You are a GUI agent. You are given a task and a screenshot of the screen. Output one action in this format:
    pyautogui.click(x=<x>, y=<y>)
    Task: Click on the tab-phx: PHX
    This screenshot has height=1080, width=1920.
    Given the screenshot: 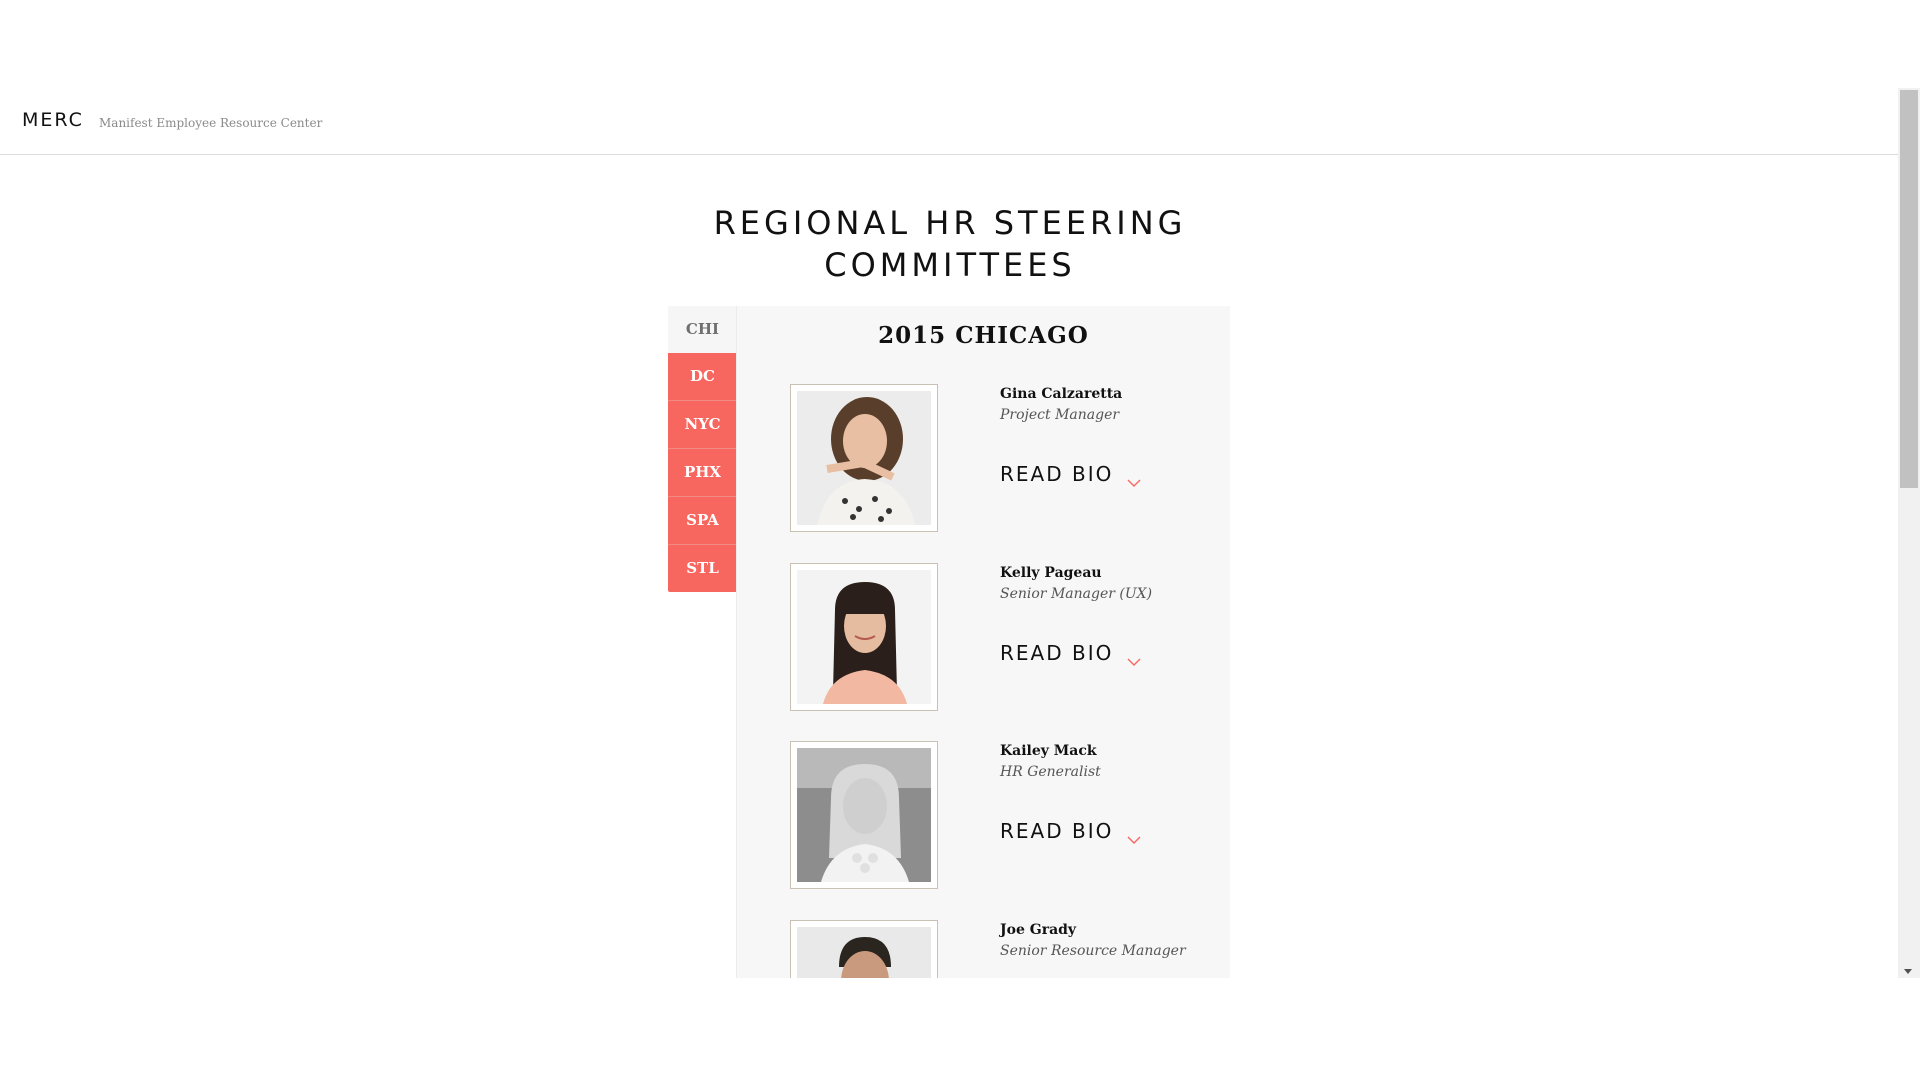 What is the action you would take?
    pyautogui.click(x=702, y=473)
    